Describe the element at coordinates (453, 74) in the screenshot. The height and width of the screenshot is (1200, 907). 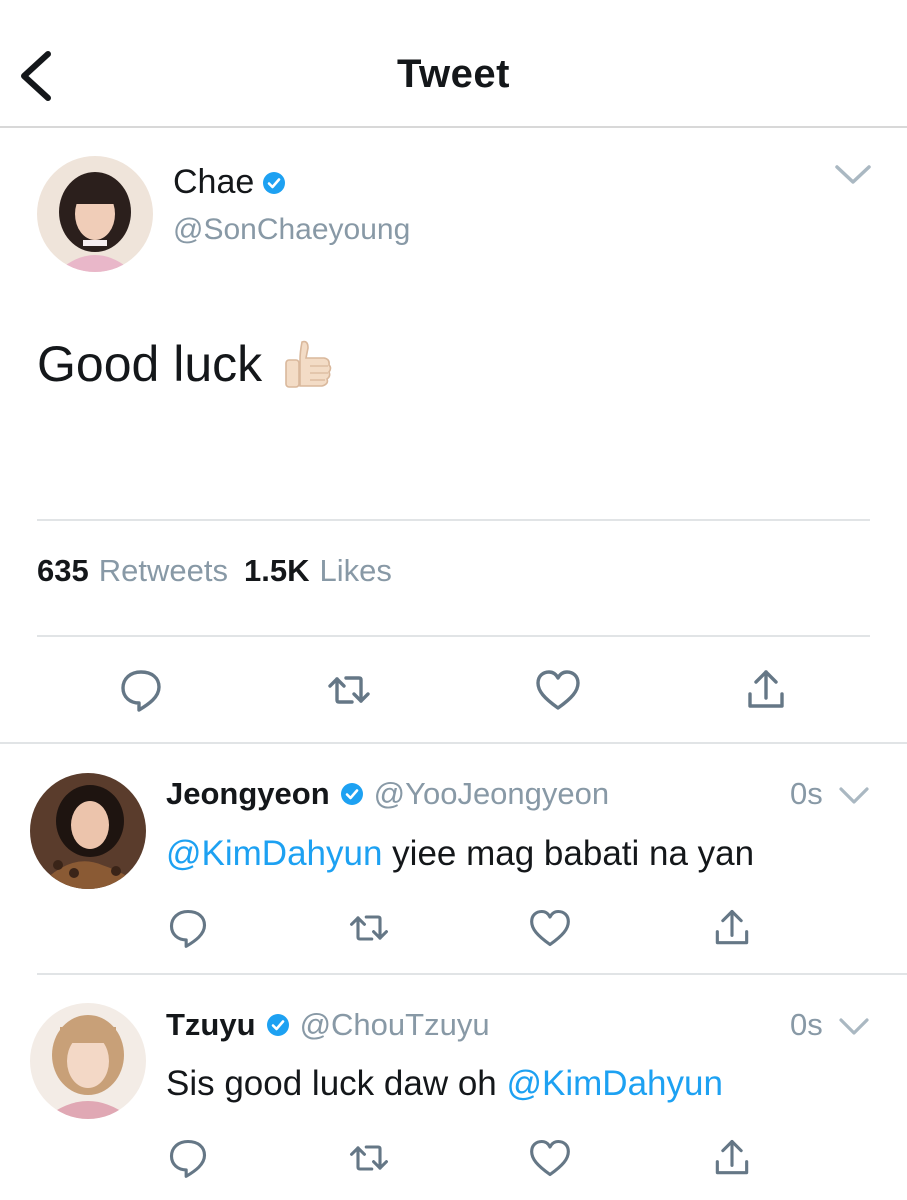
I see `page-title: Tweet` at that location.